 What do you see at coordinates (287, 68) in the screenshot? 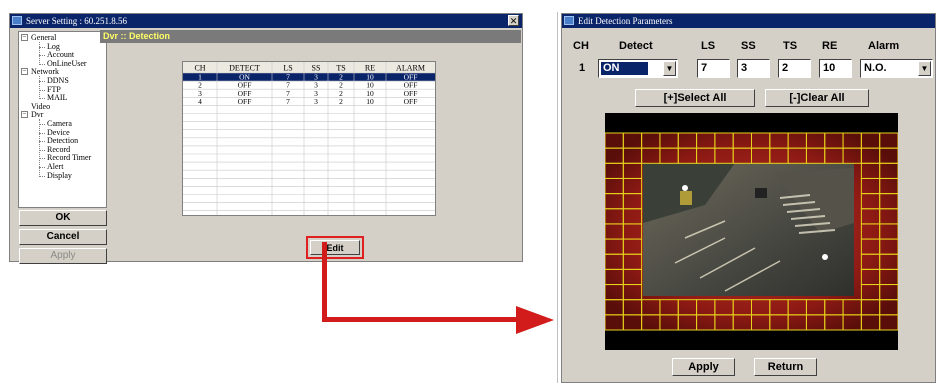
I see `column-header-ls: LS` at bounding box center [287, 68].